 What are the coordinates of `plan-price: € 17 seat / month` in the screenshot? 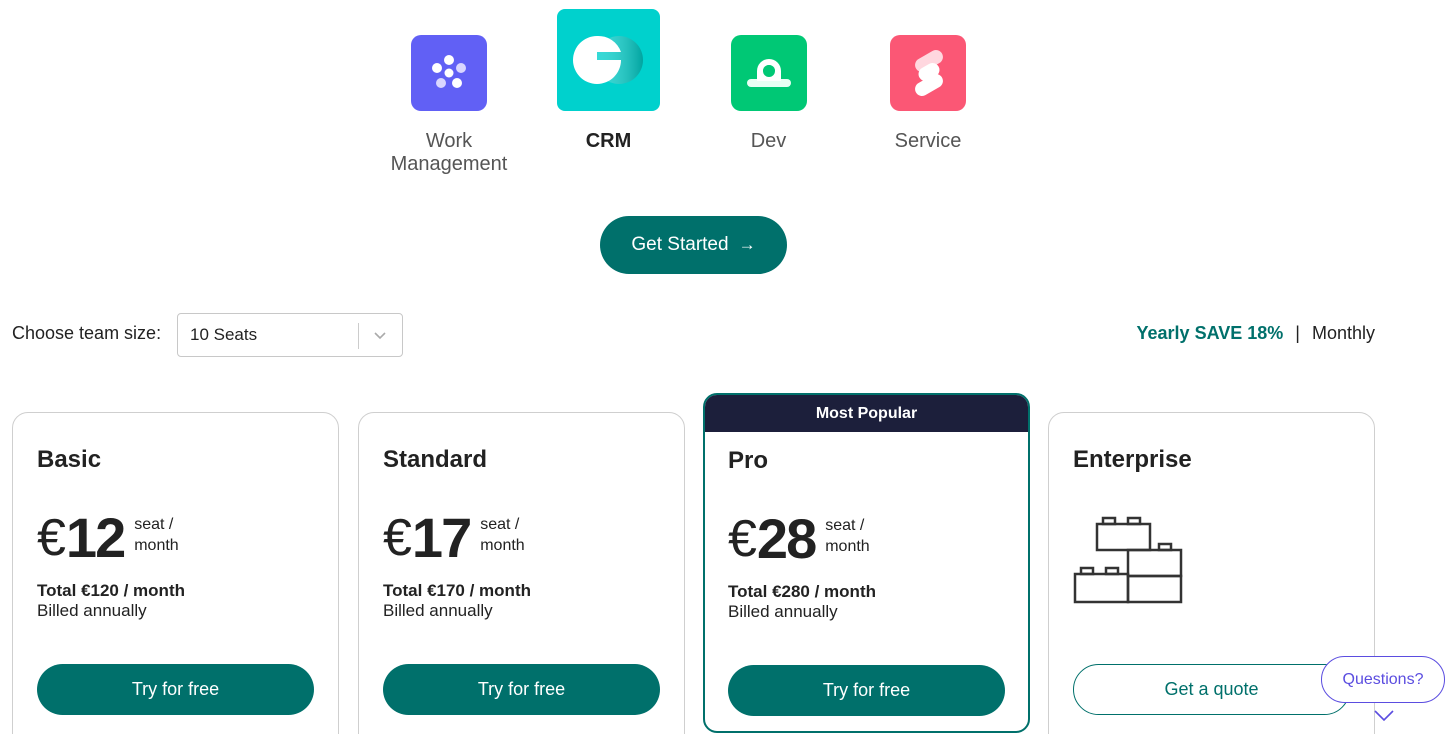 It's located at (461, 538).